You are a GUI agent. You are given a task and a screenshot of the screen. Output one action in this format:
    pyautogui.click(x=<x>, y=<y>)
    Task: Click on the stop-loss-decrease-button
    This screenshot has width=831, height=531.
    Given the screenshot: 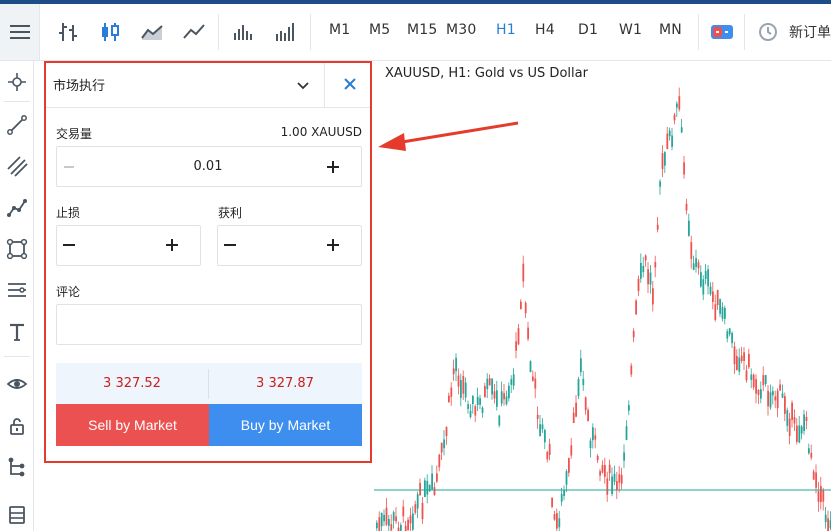 What is the action you would take?
    pyautogui.click(x=69, y=245)
    